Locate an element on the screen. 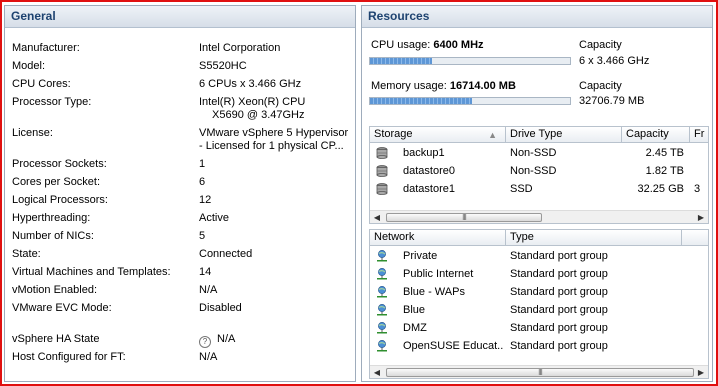  row-value: 1 is located at coordinates (202, 164).